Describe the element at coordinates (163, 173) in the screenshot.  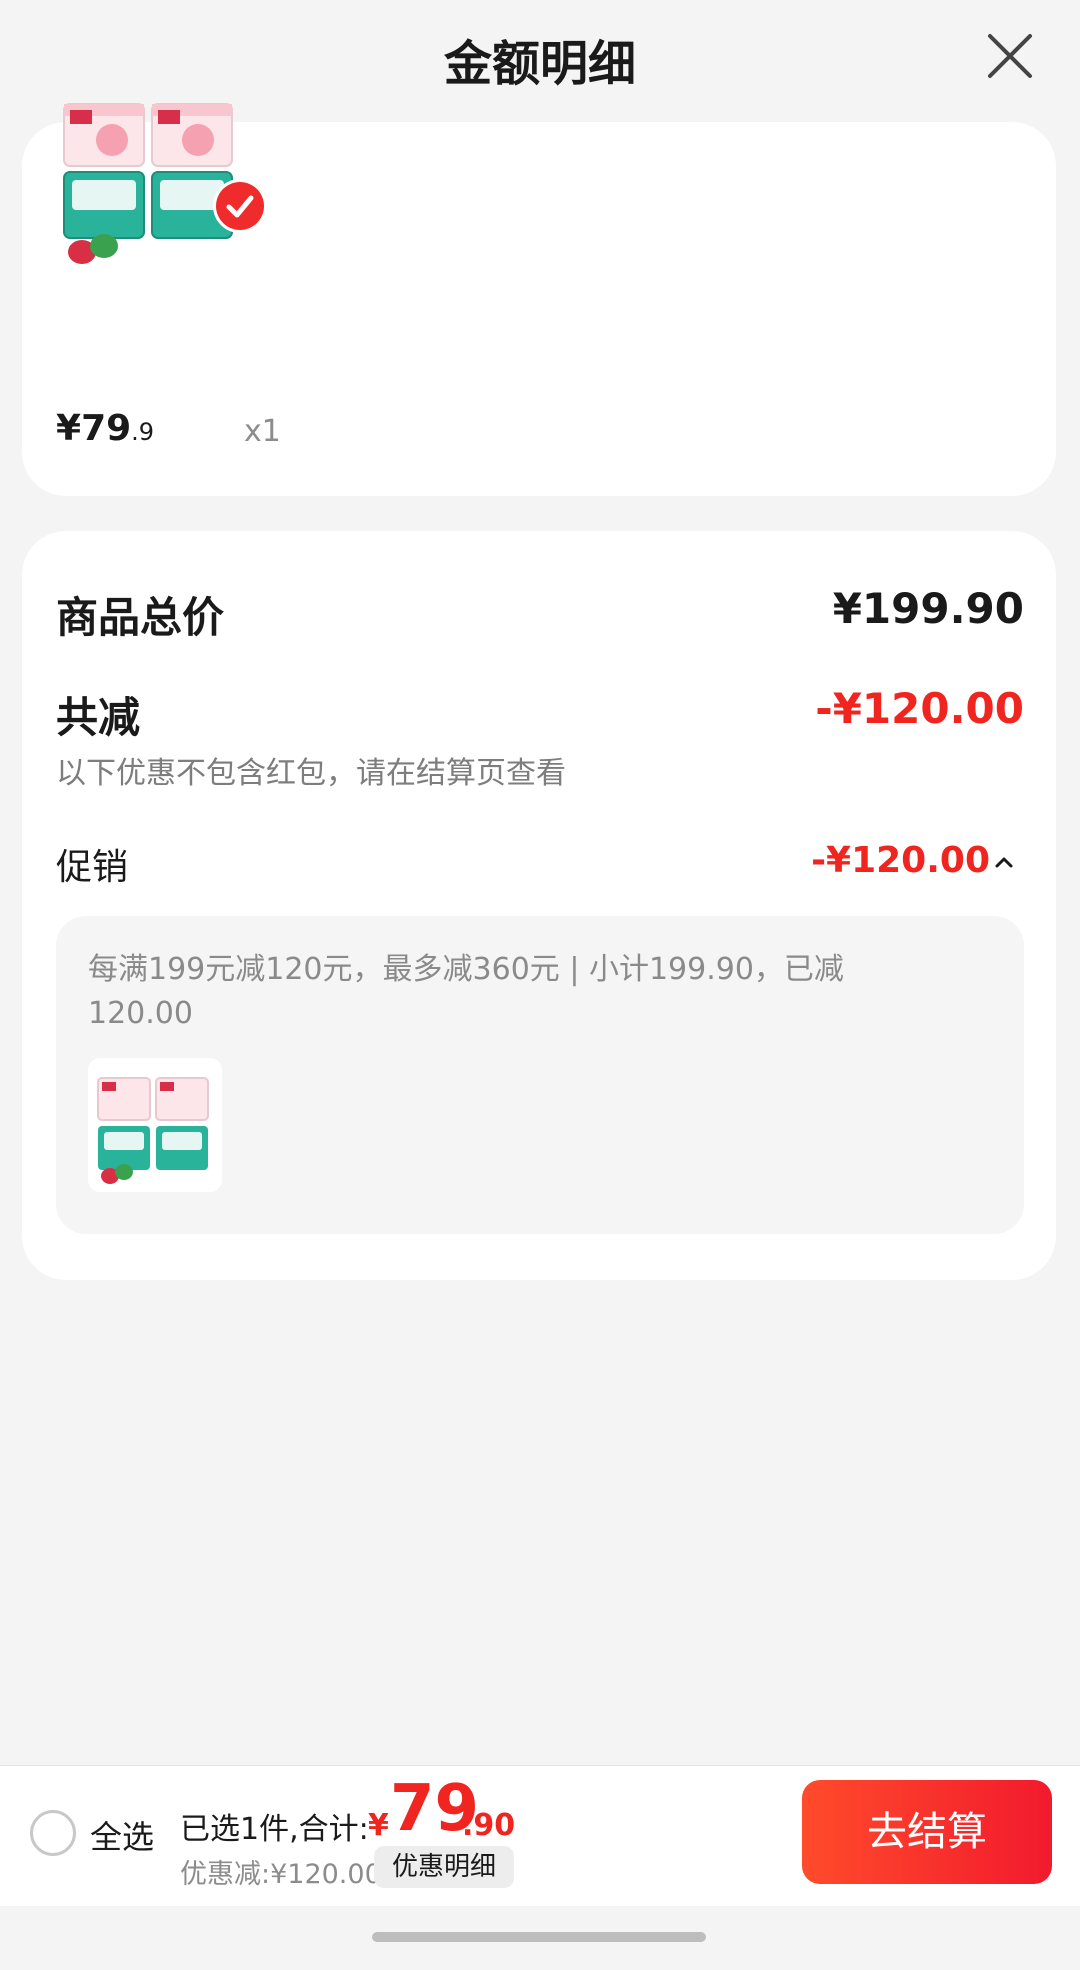
I see `product-image` at that location.